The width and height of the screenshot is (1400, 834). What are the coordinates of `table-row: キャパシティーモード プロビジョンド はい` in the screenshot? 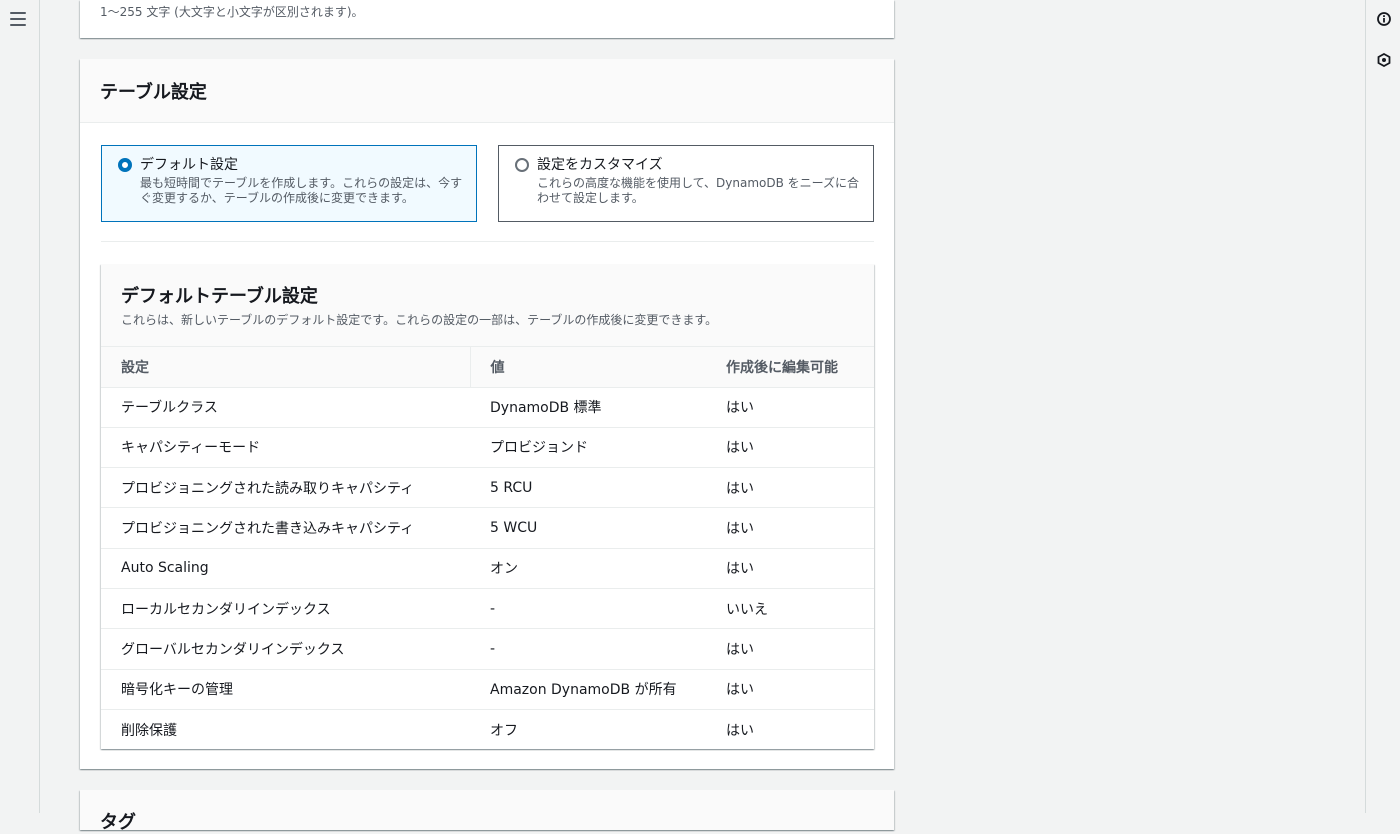 It's located at (487, 448).